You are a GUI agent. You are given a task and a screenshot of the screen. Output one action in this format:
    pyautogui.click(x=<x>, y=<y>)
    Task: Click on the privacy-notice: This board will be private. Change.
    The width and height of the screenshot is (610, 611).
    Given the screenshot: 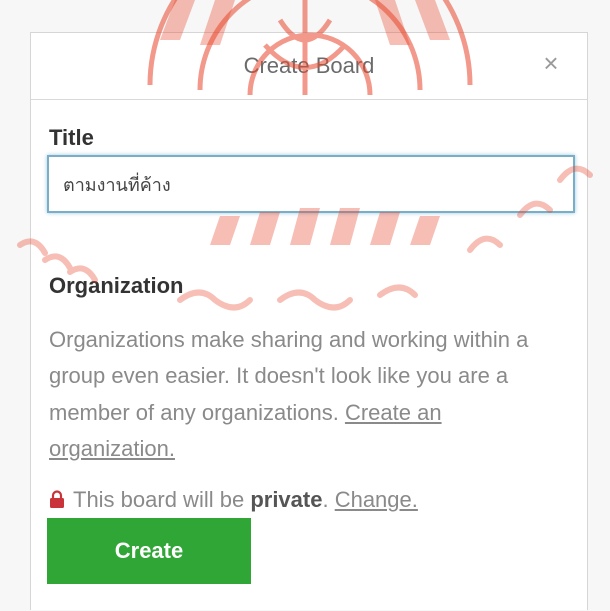 What is the action you would take?
    pyautogui.click(x=233, y=501)
    